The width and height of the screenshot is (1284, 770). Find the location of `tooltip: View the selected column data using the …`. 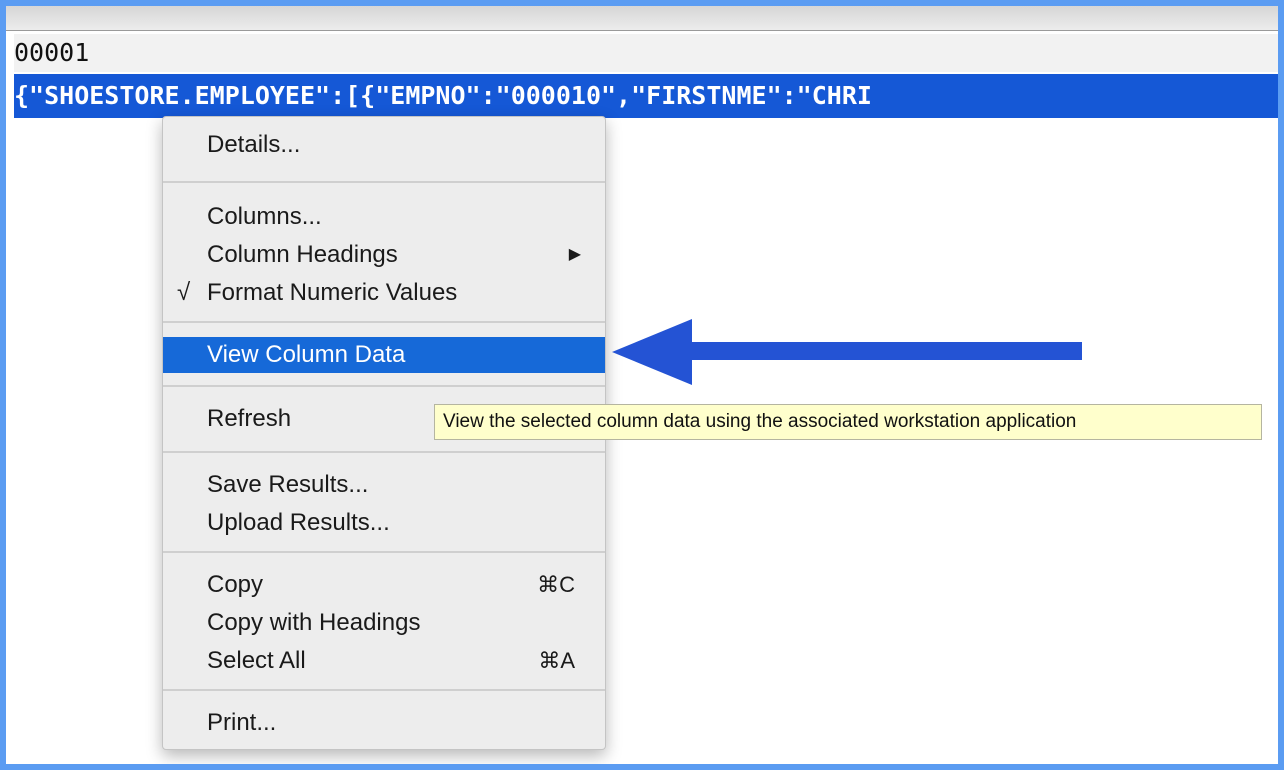

tooltip: View the selected column data using the … is located at coordinates (848, 422).